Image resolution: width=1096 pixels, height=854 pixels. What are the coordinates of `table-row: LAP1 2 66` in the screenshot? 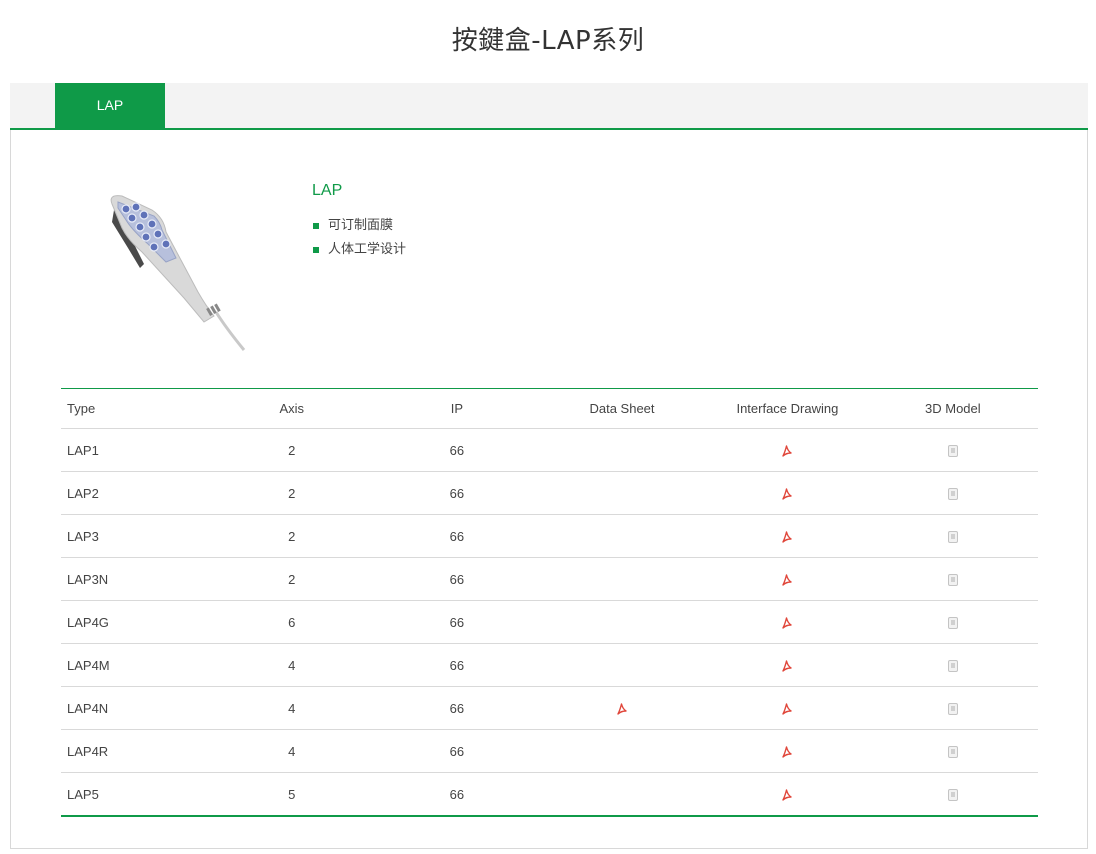 It's located at (549, 450).